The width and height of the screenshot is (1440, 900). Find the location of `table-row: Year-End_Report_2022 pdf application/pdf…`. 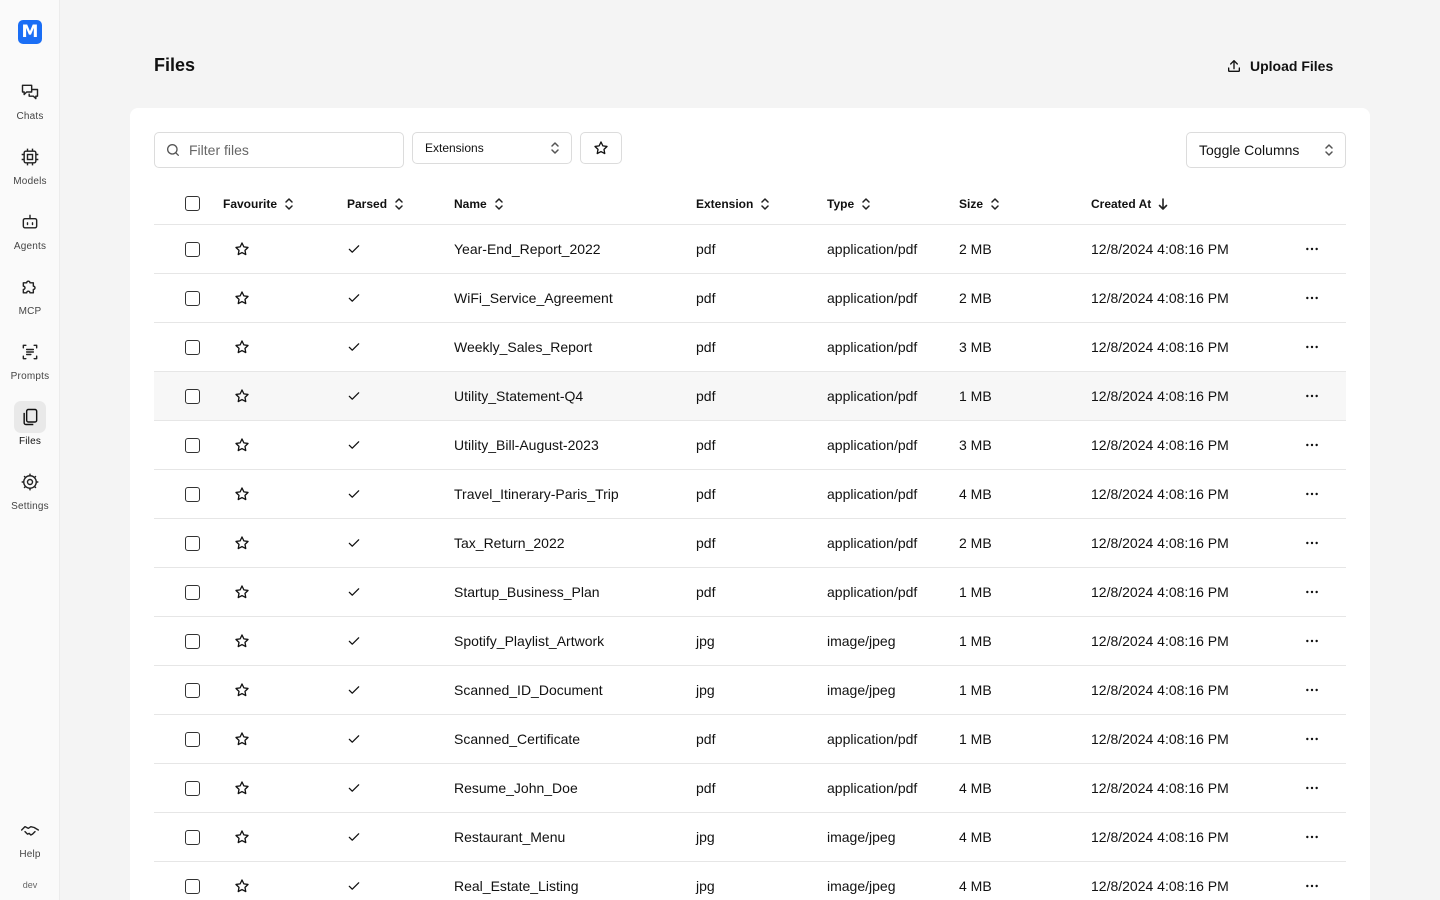

table-row: Year-End_Report_2022 pdf application/pdf… is located at coordinates (750, 249).